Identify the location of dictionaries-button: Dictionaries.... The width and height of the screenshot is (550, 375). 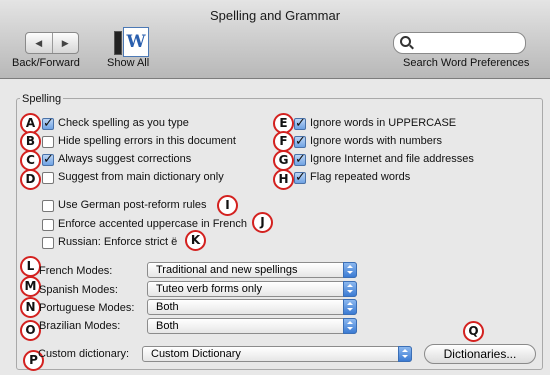
(480, 354).